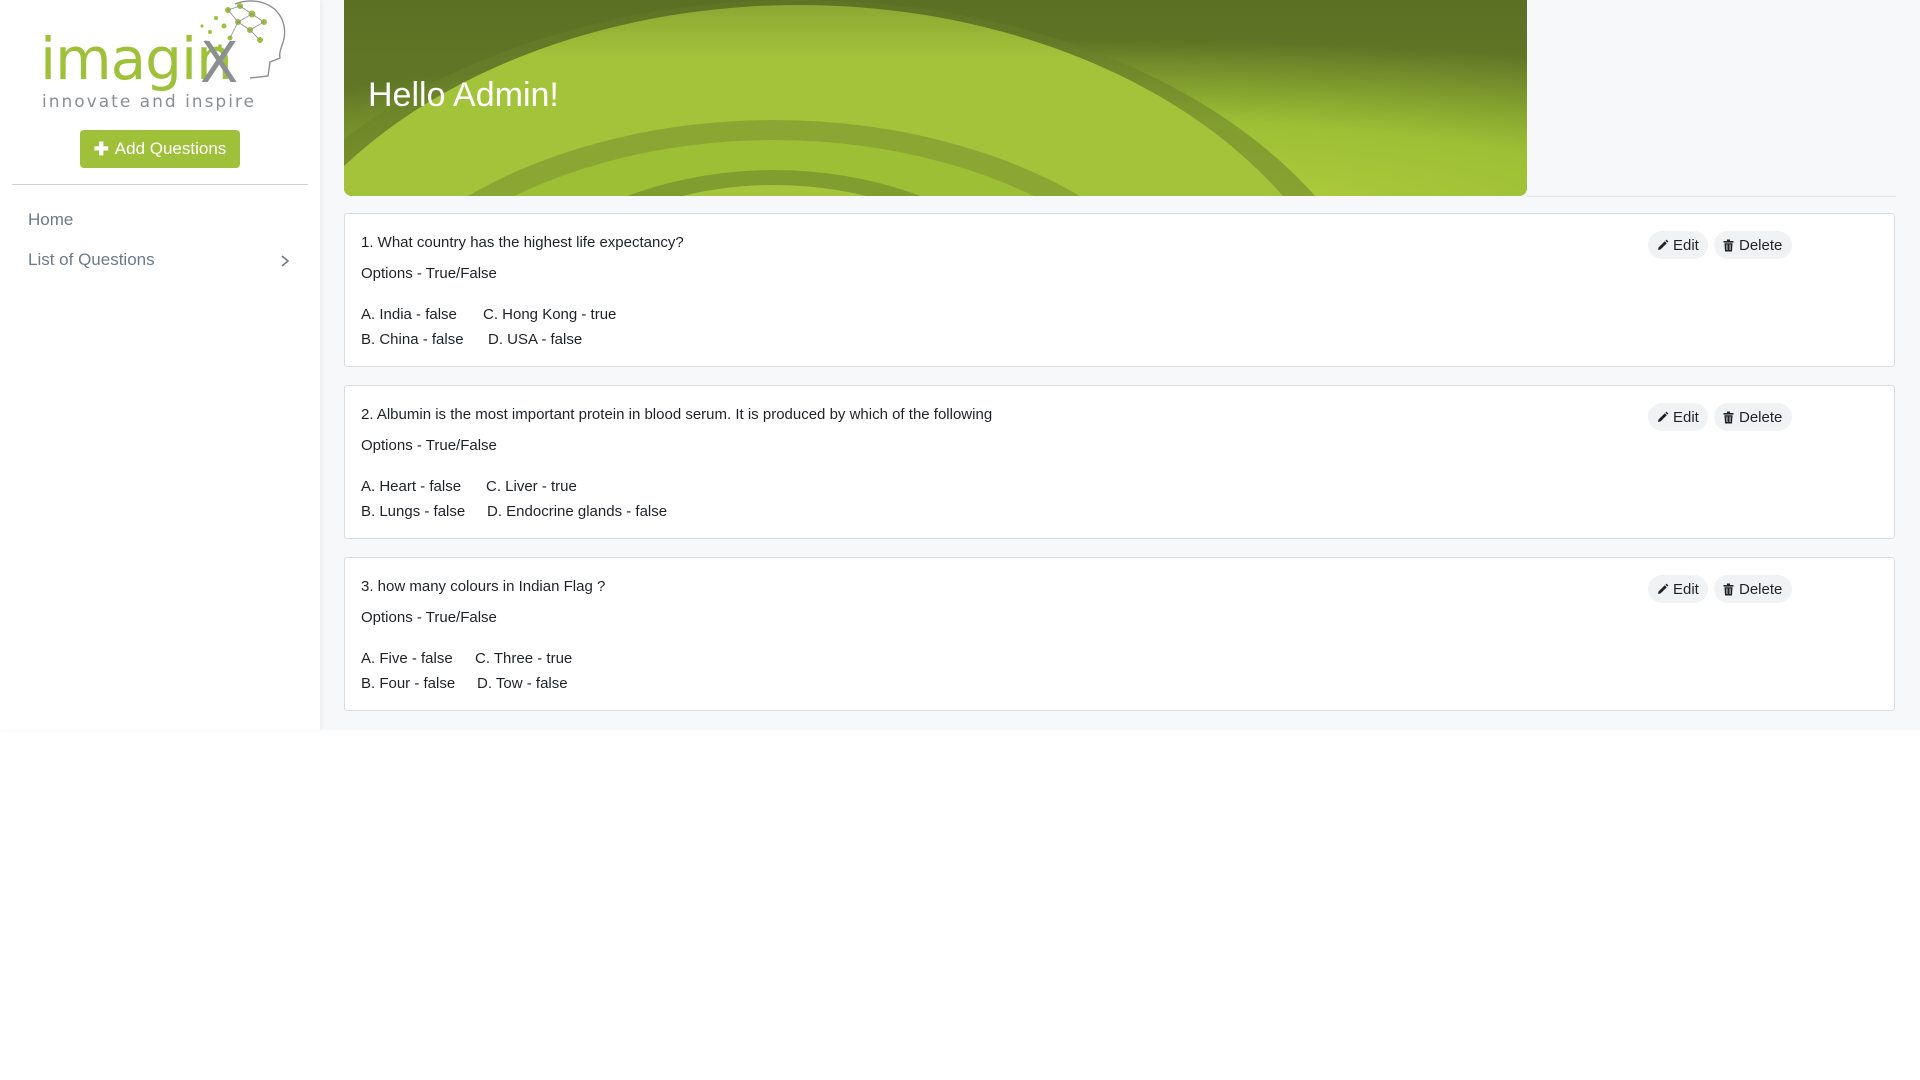  What do you see at coordinates (412, 339) in the screenshot?
I see `option-b: B. China - false` at bounding box center [412, 339].